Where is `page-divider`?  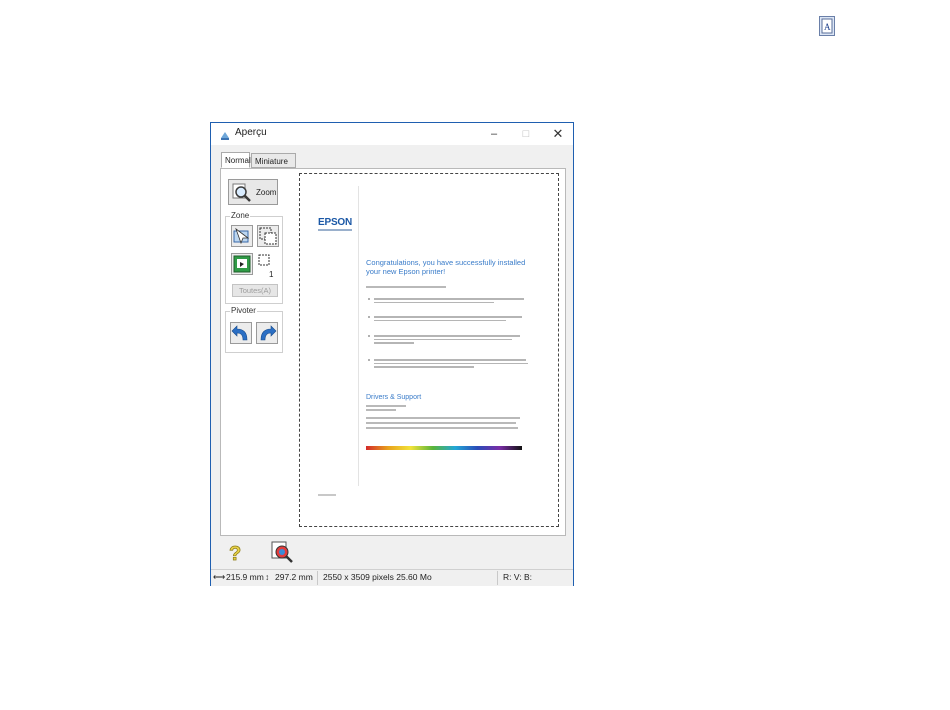
page-divider is located at coordinates (358, 336).